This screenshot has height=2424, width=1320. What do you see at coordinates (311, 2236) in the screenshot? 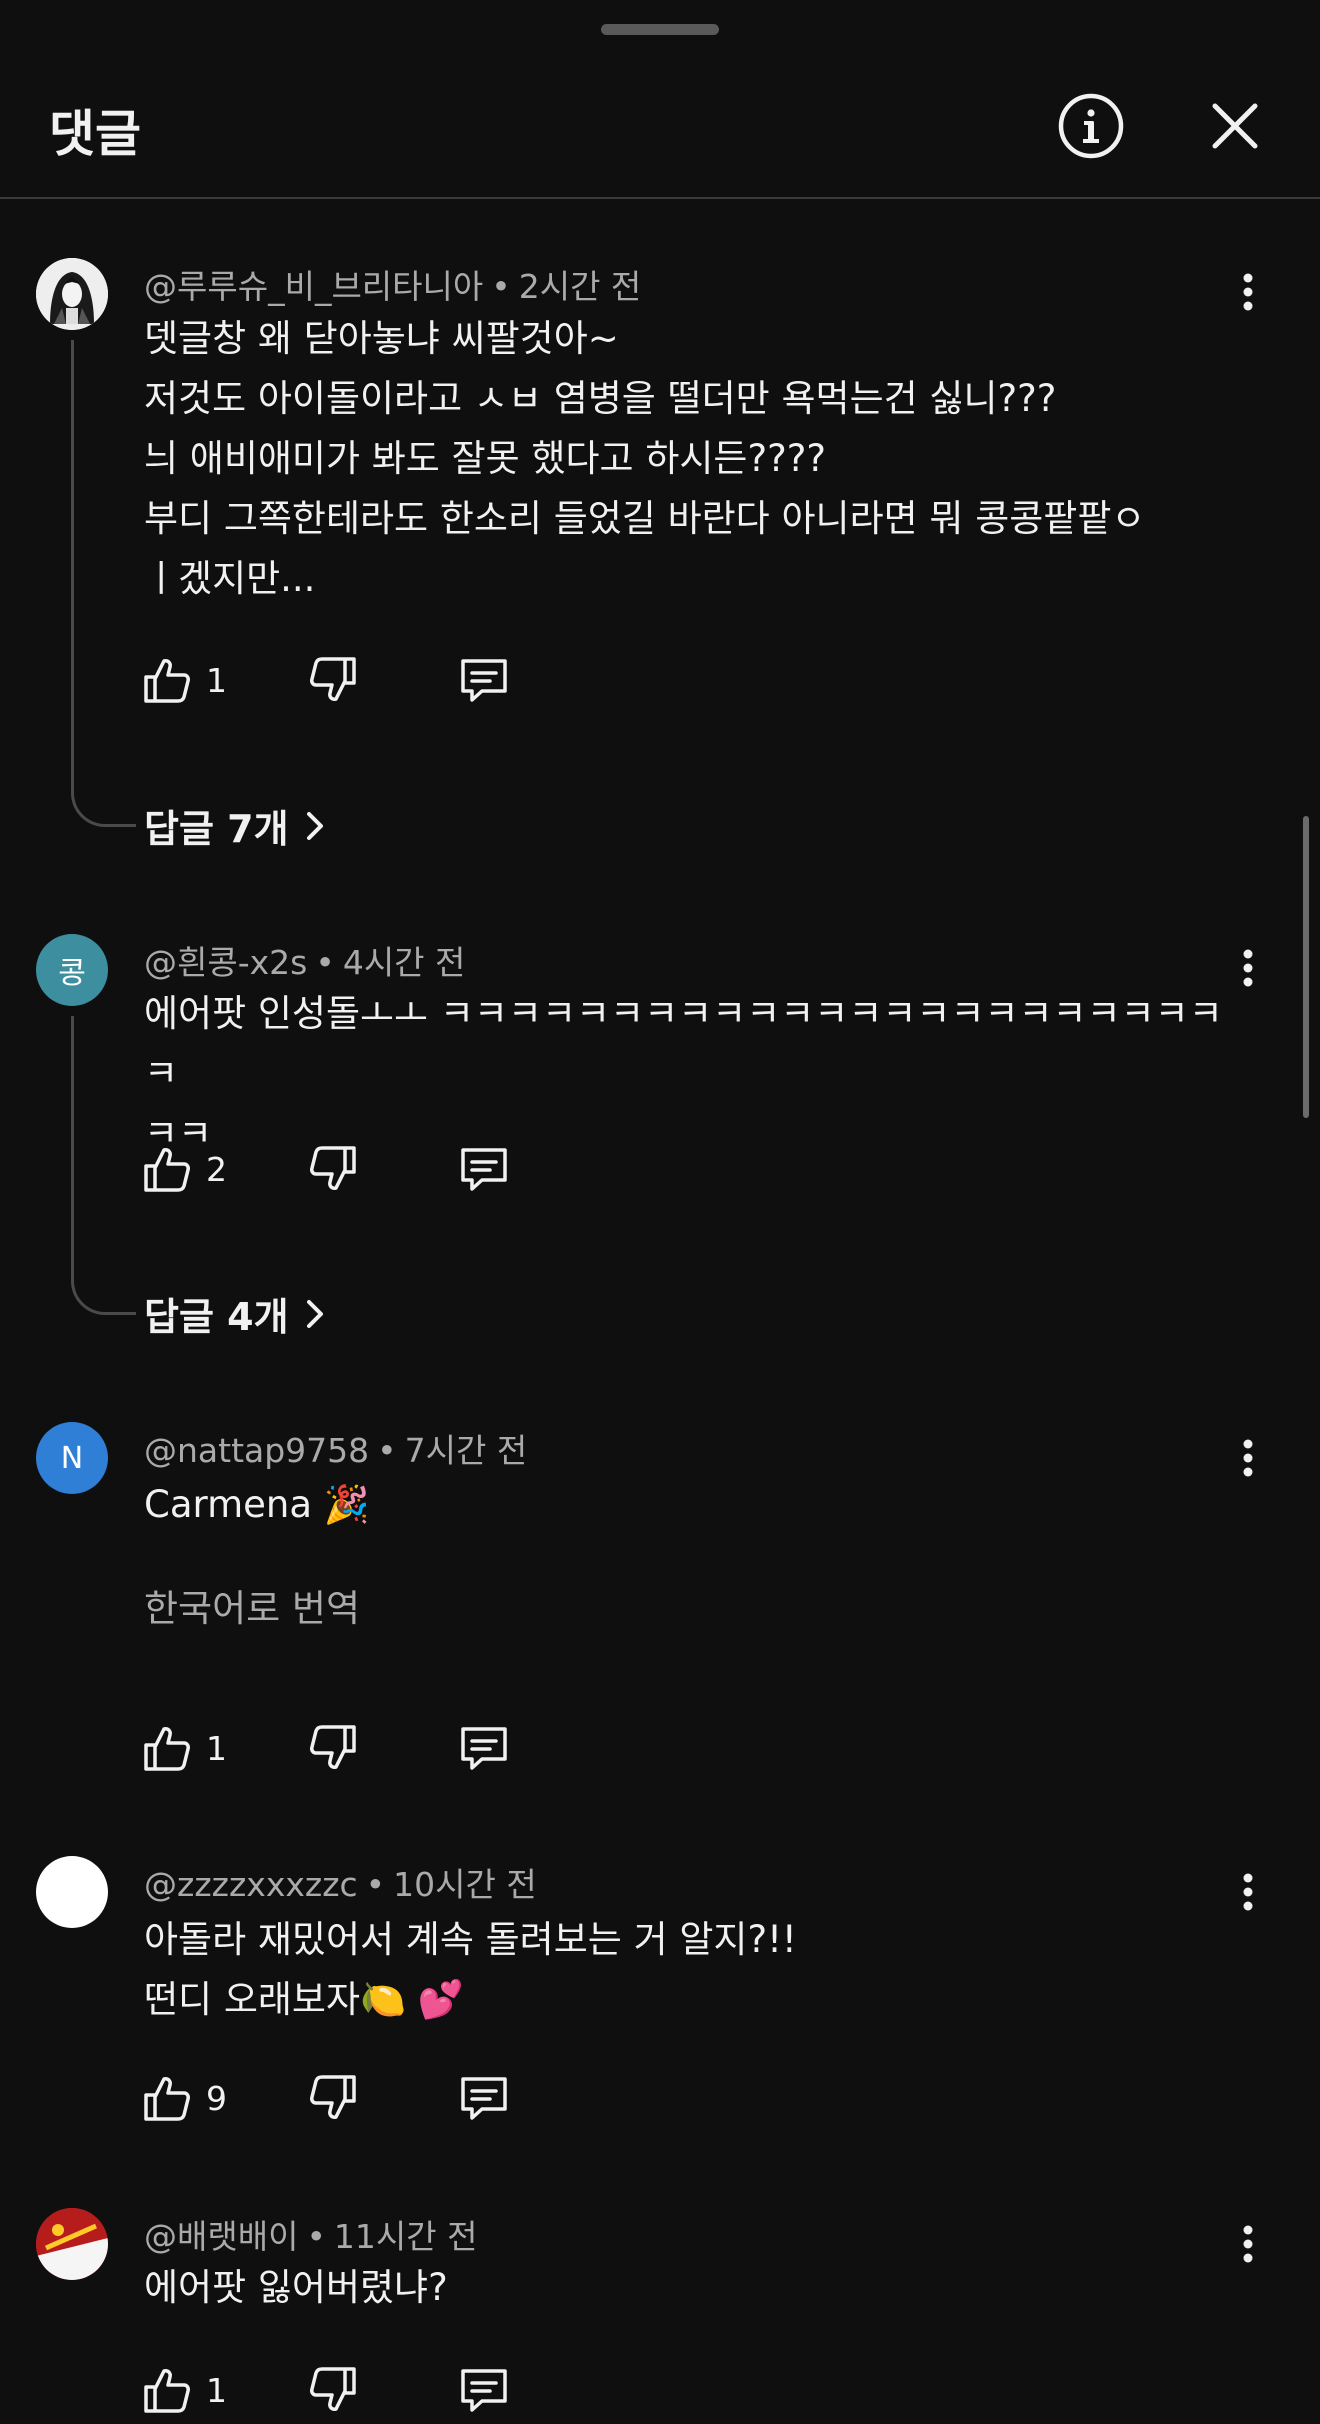
I see `comment-meta: @배랫배이 • 11시간 전` at bounding box center [311, 2236].